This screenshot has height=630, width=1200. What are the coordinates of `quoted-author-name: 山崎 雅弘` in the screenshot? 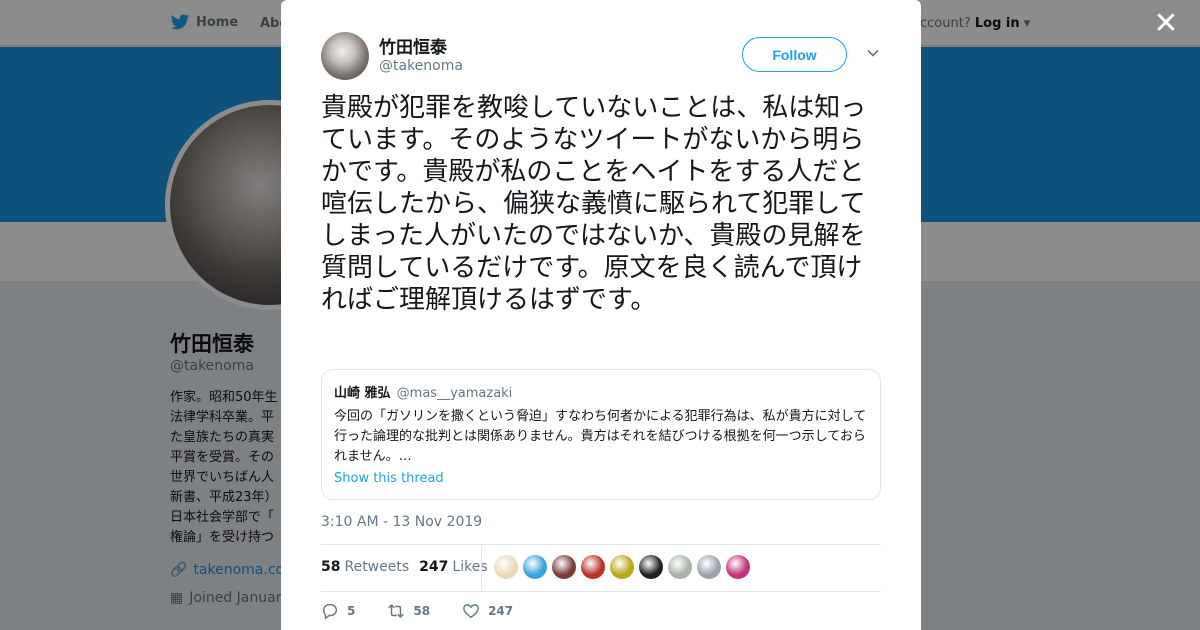 It's located at (362, 393).